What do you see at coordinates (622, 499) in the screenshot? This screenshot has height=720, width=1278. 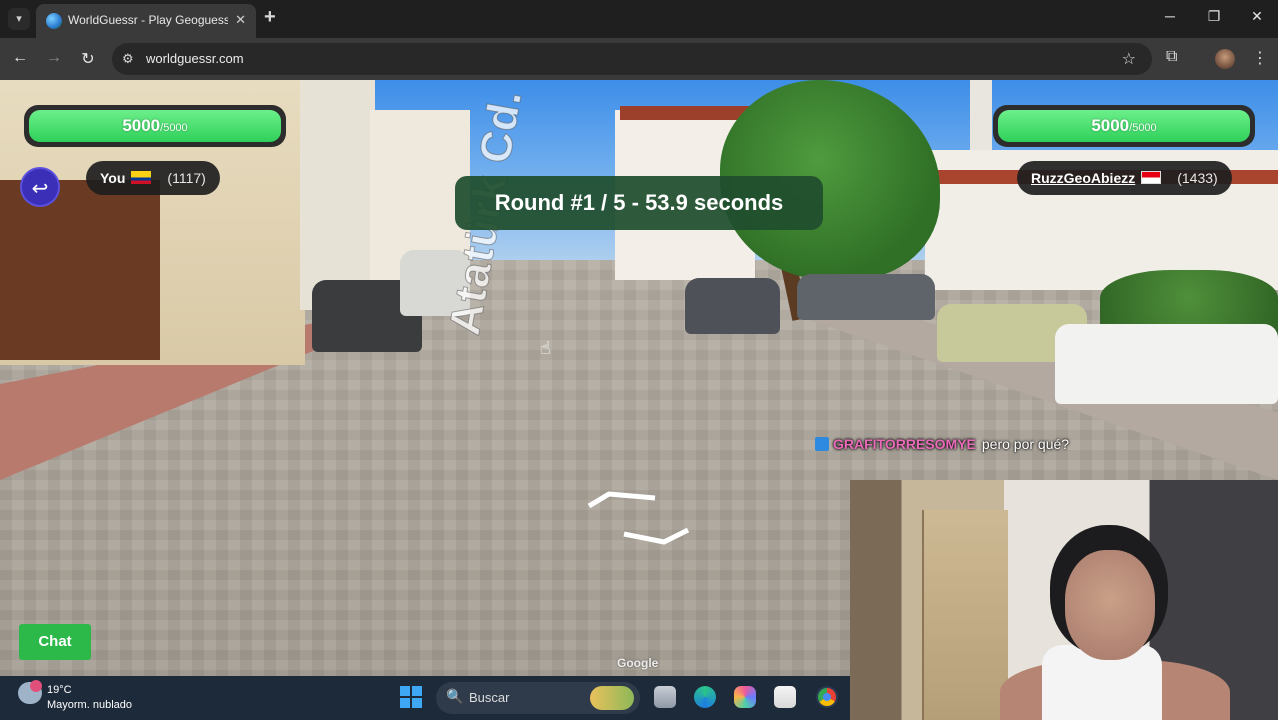 I see `move-forward-arrow-icon` at bounding box center [622, 499].